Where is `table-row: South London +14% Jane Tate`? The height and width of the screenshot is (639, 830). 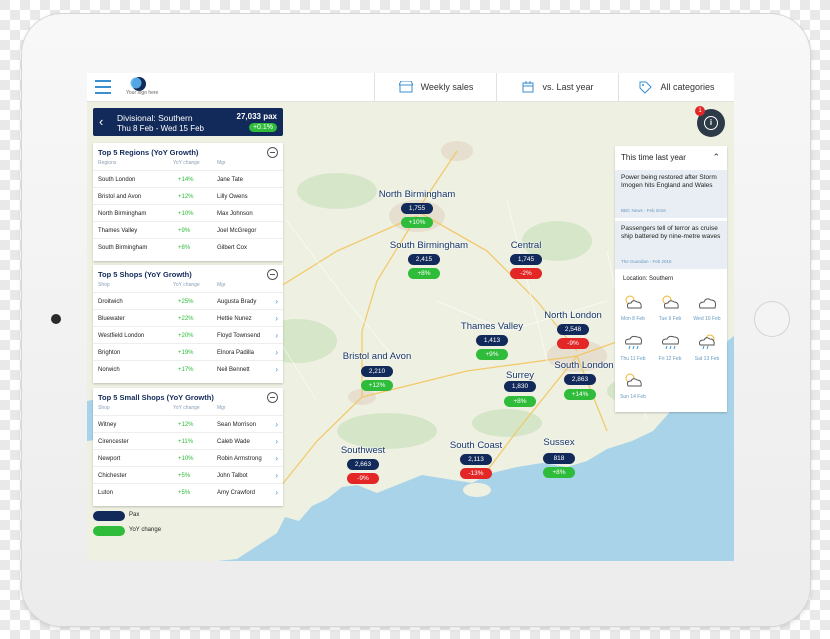 table-row: South London +14% Jane Tate is located at coordinates (188, 179).